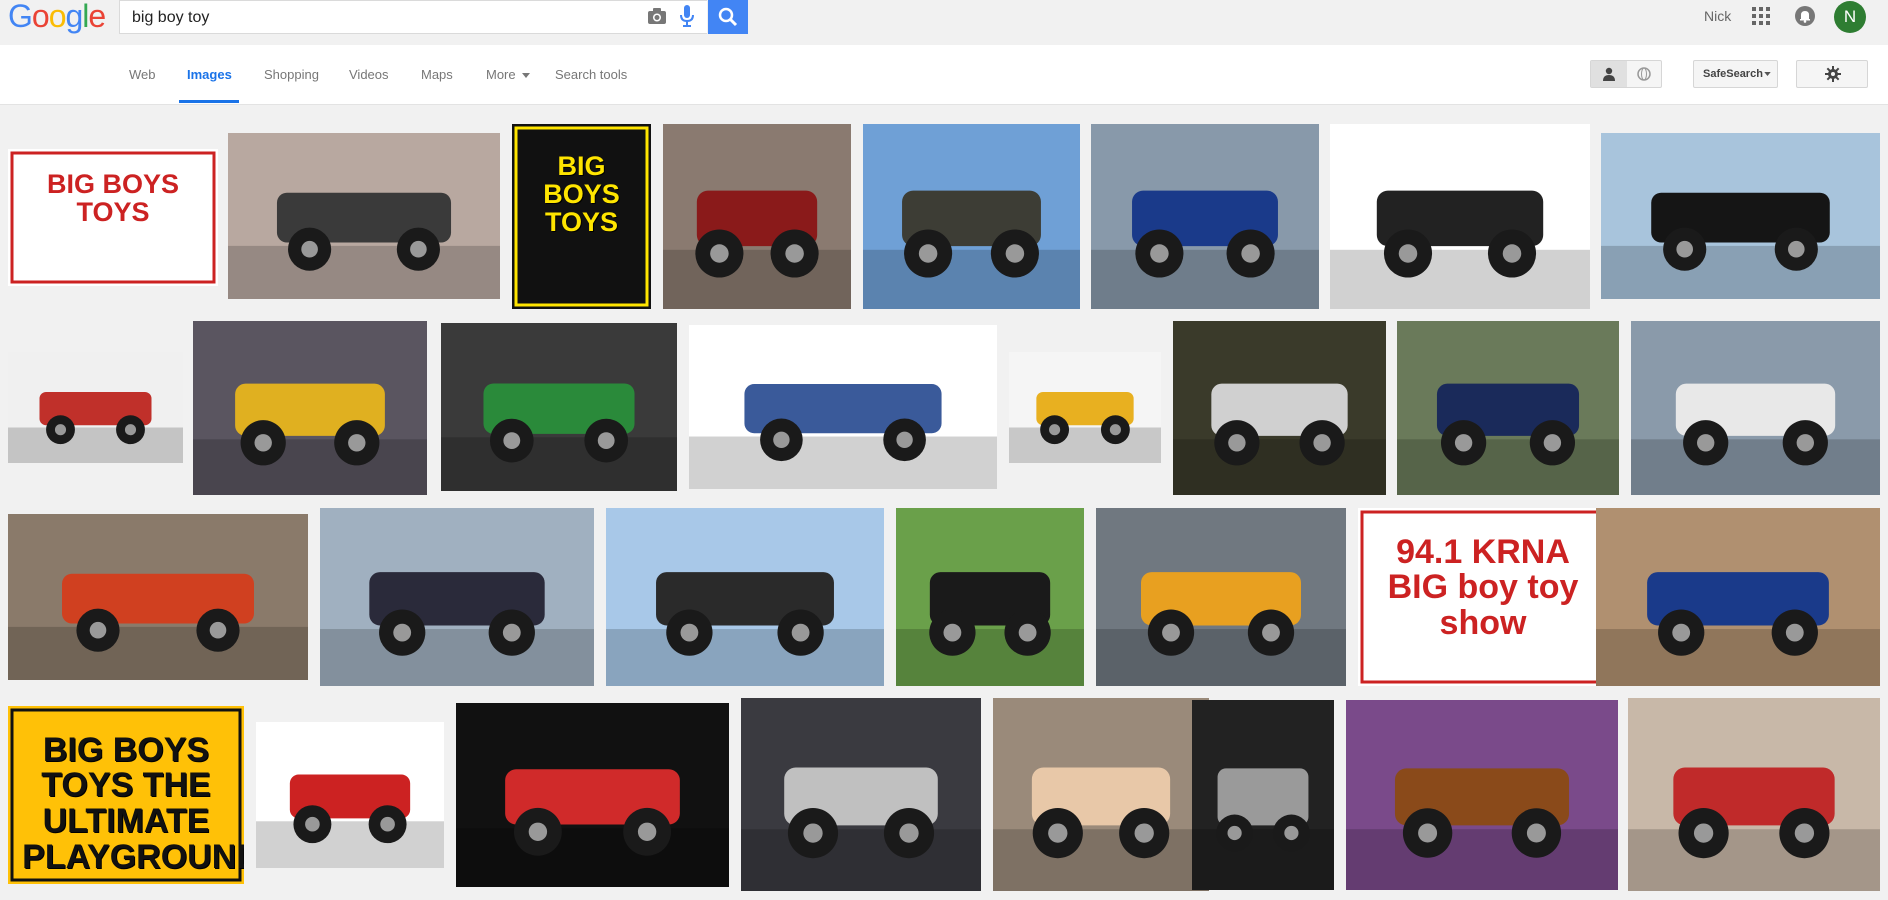 The image size is (1888, 900). I want to click on safesearch-dropdown: SafeSearch, so click(1735, 74).